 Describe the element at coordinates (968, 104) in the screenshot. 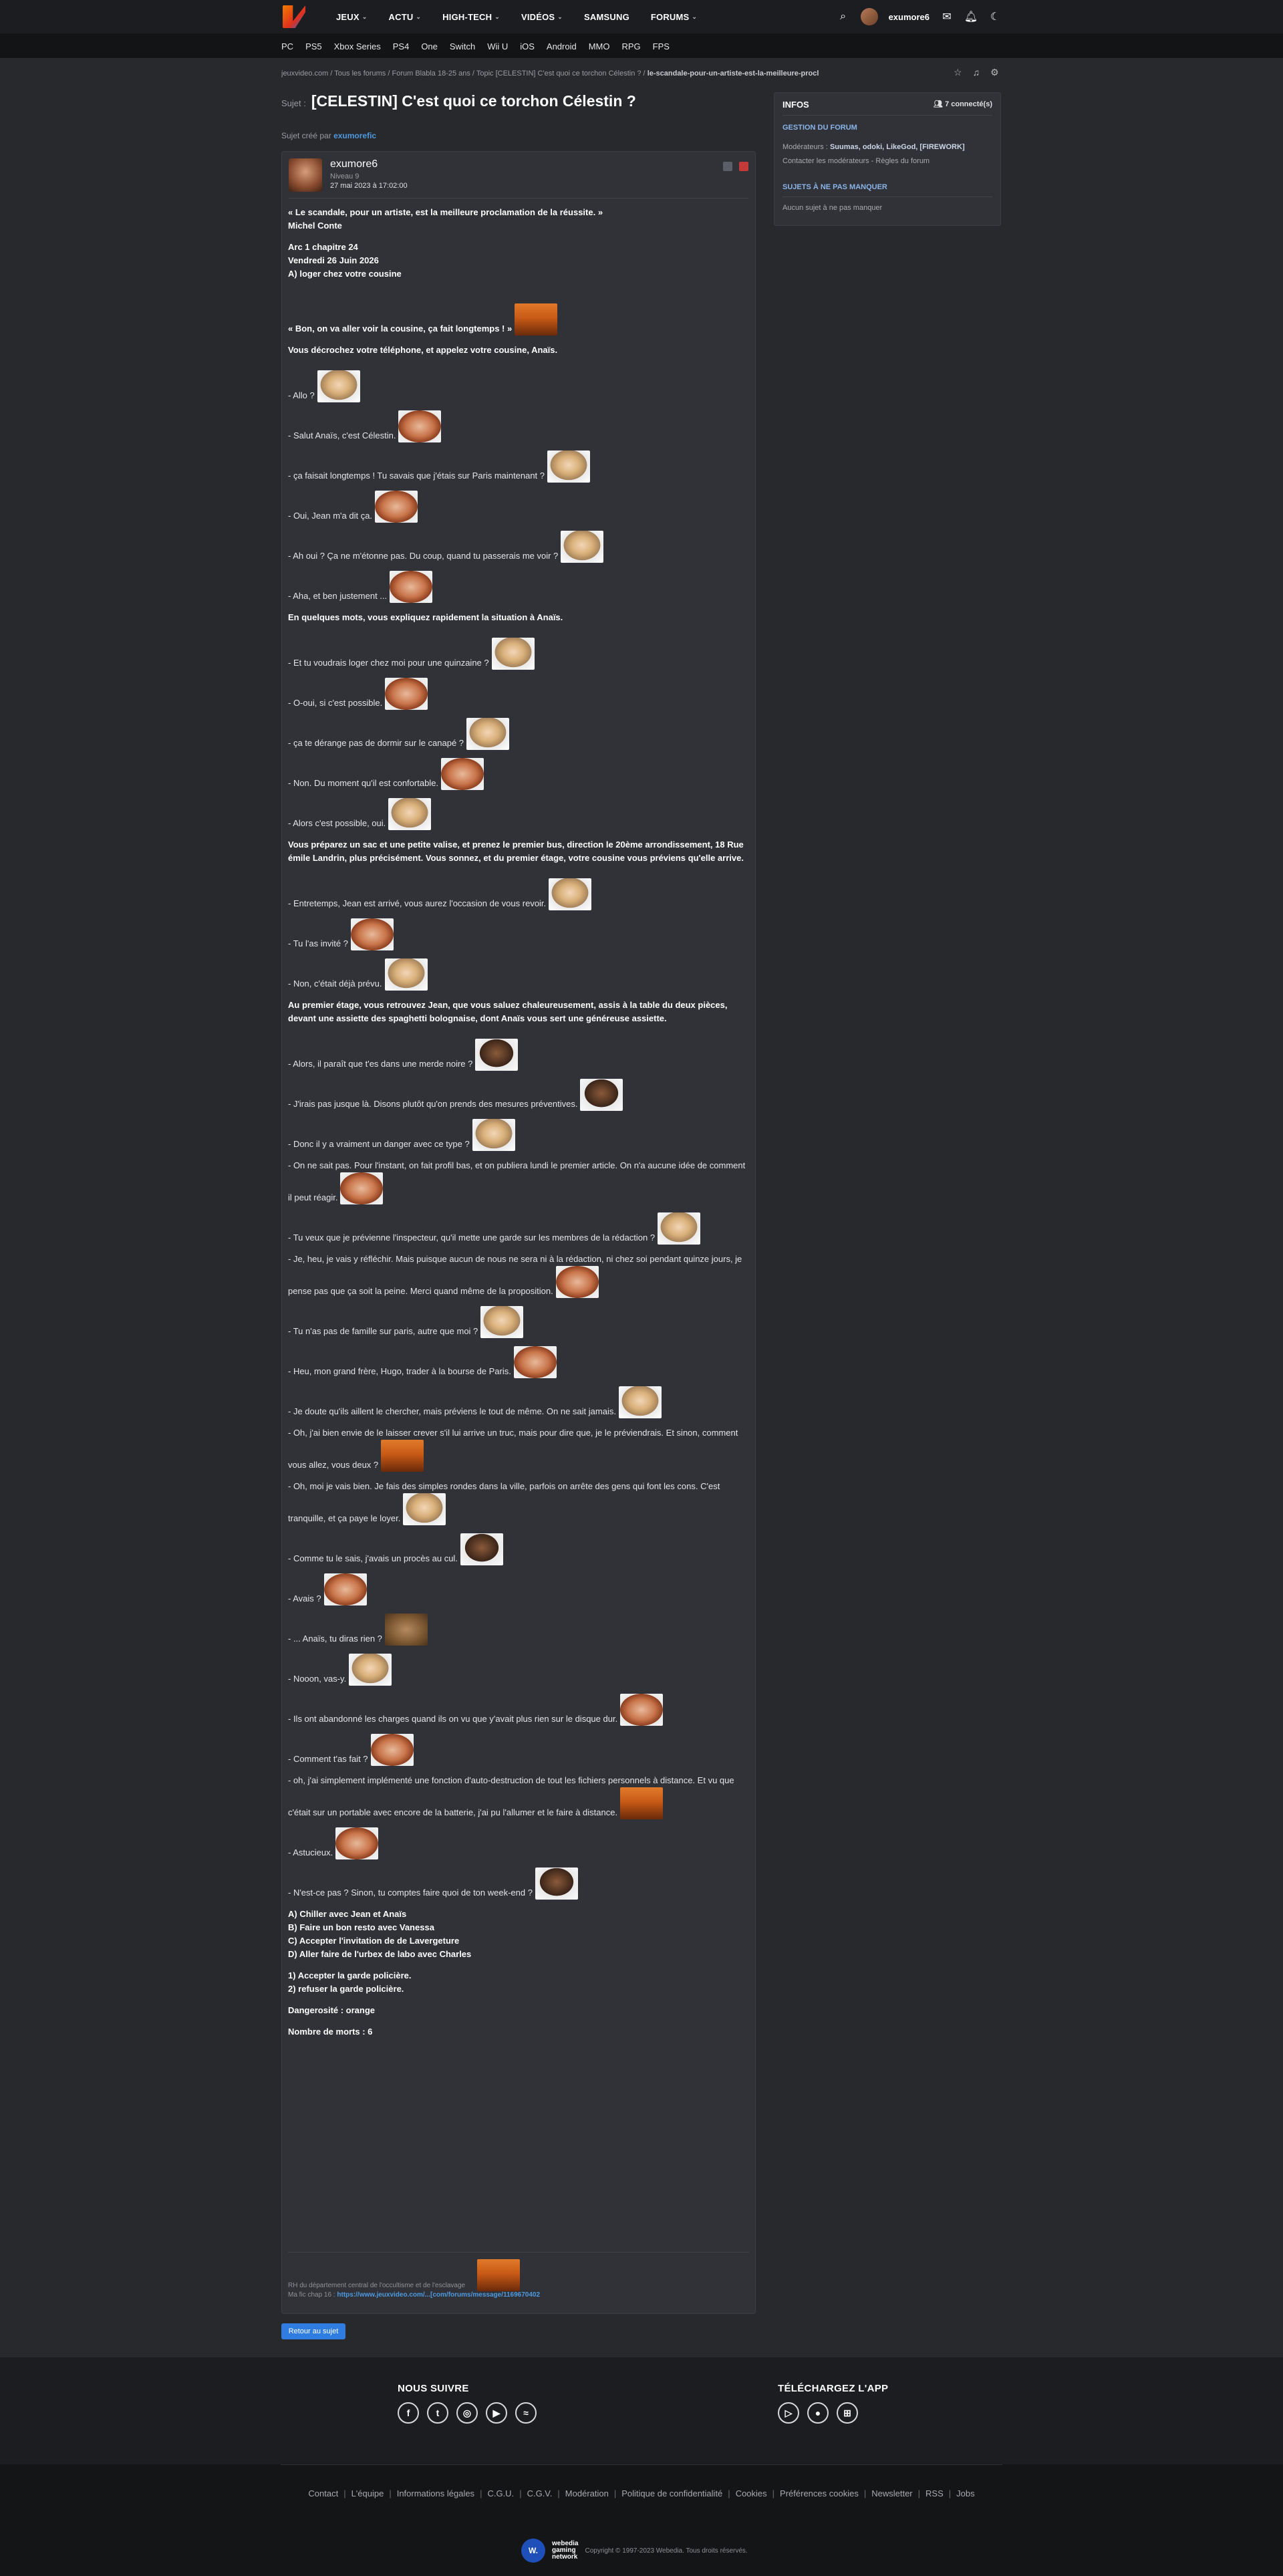

I see `connected-label: 7 connecté(s)` at that location.